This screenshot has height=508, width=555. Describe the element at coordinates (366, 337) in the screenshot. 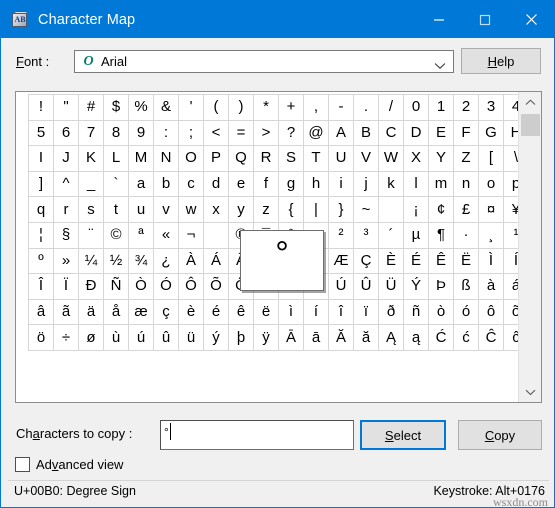

I see `character-cell: ă` at that location.